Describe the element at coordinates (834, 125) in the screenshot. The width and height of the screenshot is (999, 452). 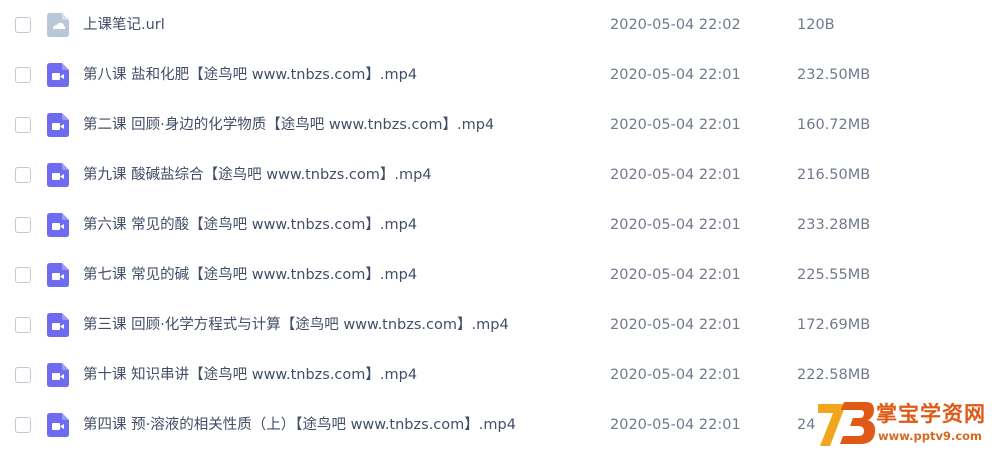
I see `file-size: 160.72MB` at that location.